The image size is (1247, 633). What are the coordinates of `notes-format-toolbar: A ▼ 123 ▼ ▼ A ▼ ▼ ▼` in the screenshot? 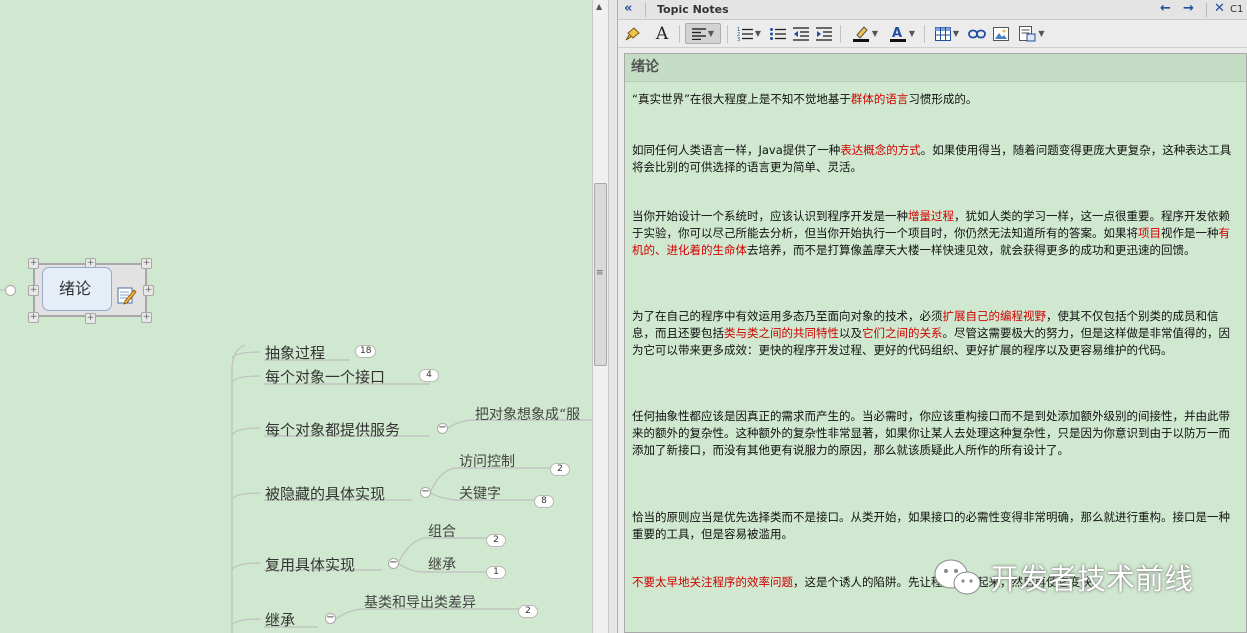 It's located at (932, 34).